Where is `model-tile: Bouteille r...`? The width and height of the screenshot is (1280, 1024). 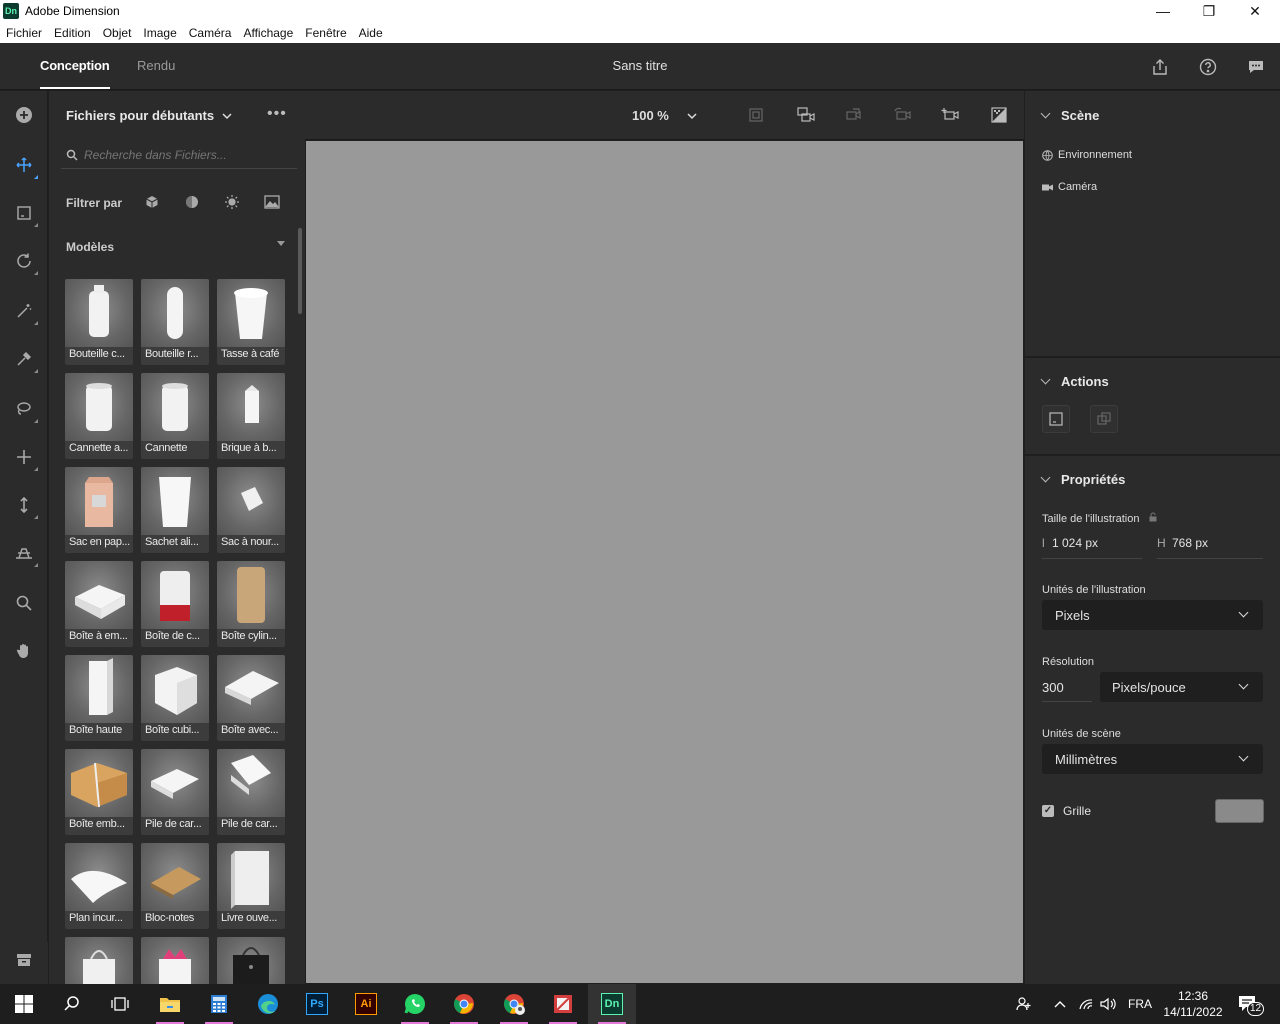
model-tile: Bouteille r... is located at coordinates (175, 322).